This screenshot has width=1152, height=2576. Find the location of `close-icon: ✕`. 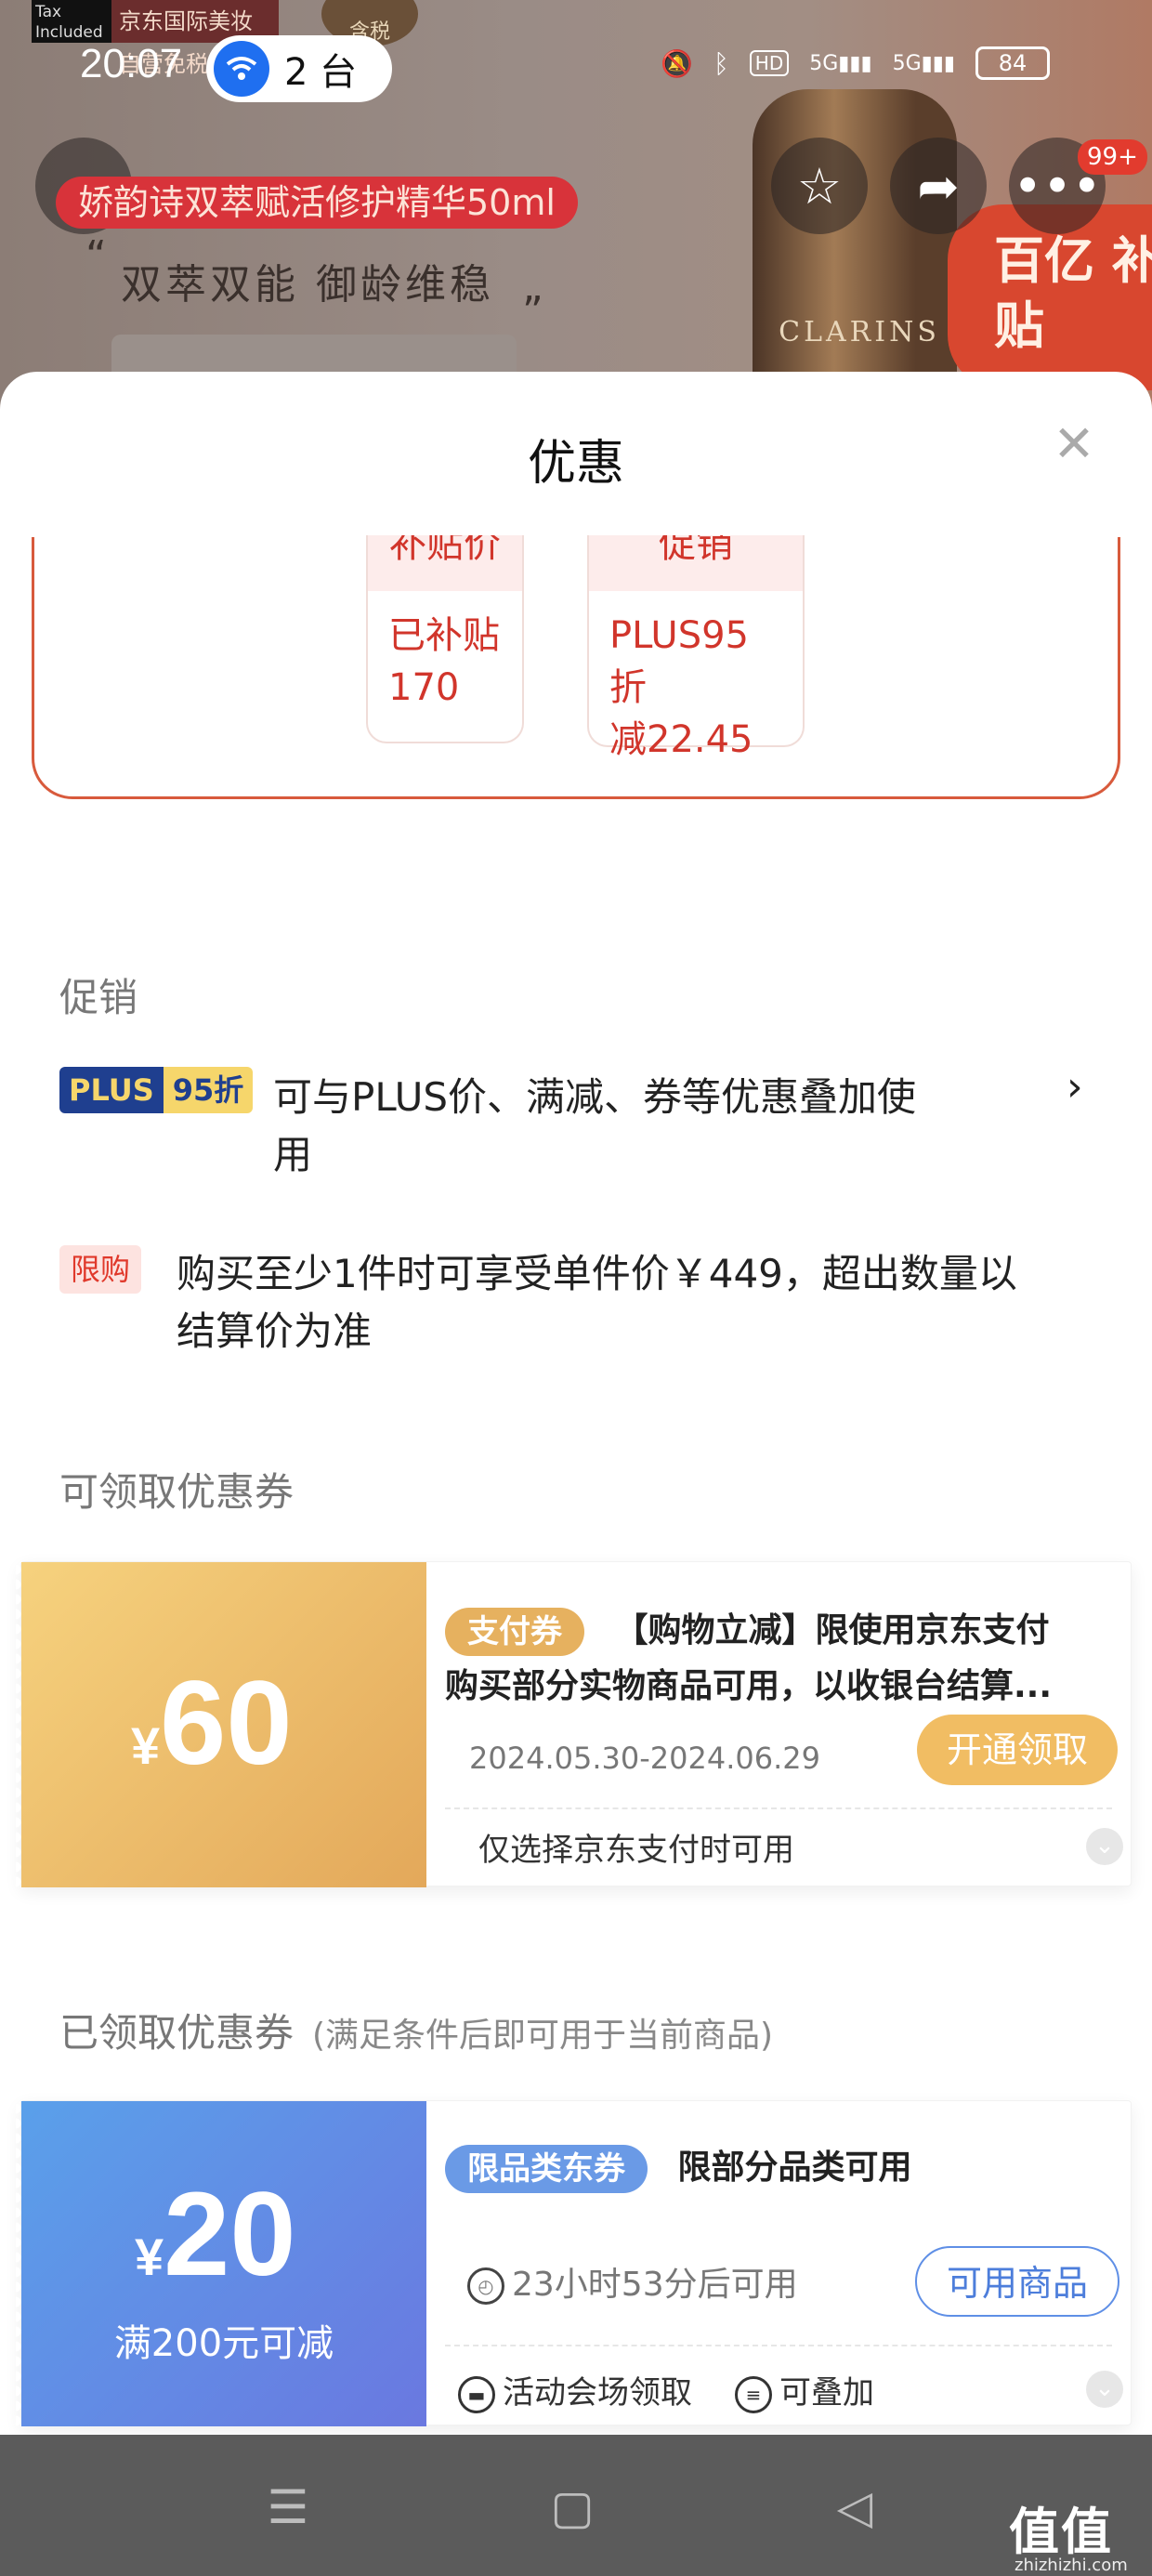

close-icon: ✕ is located at coordinates (1074, 444).